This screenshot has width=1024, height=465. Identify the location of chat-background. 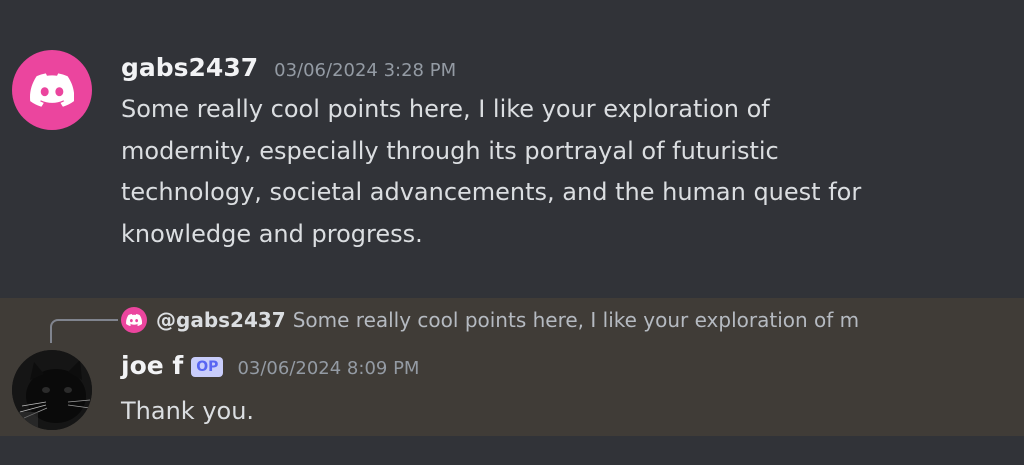
(512, 450).